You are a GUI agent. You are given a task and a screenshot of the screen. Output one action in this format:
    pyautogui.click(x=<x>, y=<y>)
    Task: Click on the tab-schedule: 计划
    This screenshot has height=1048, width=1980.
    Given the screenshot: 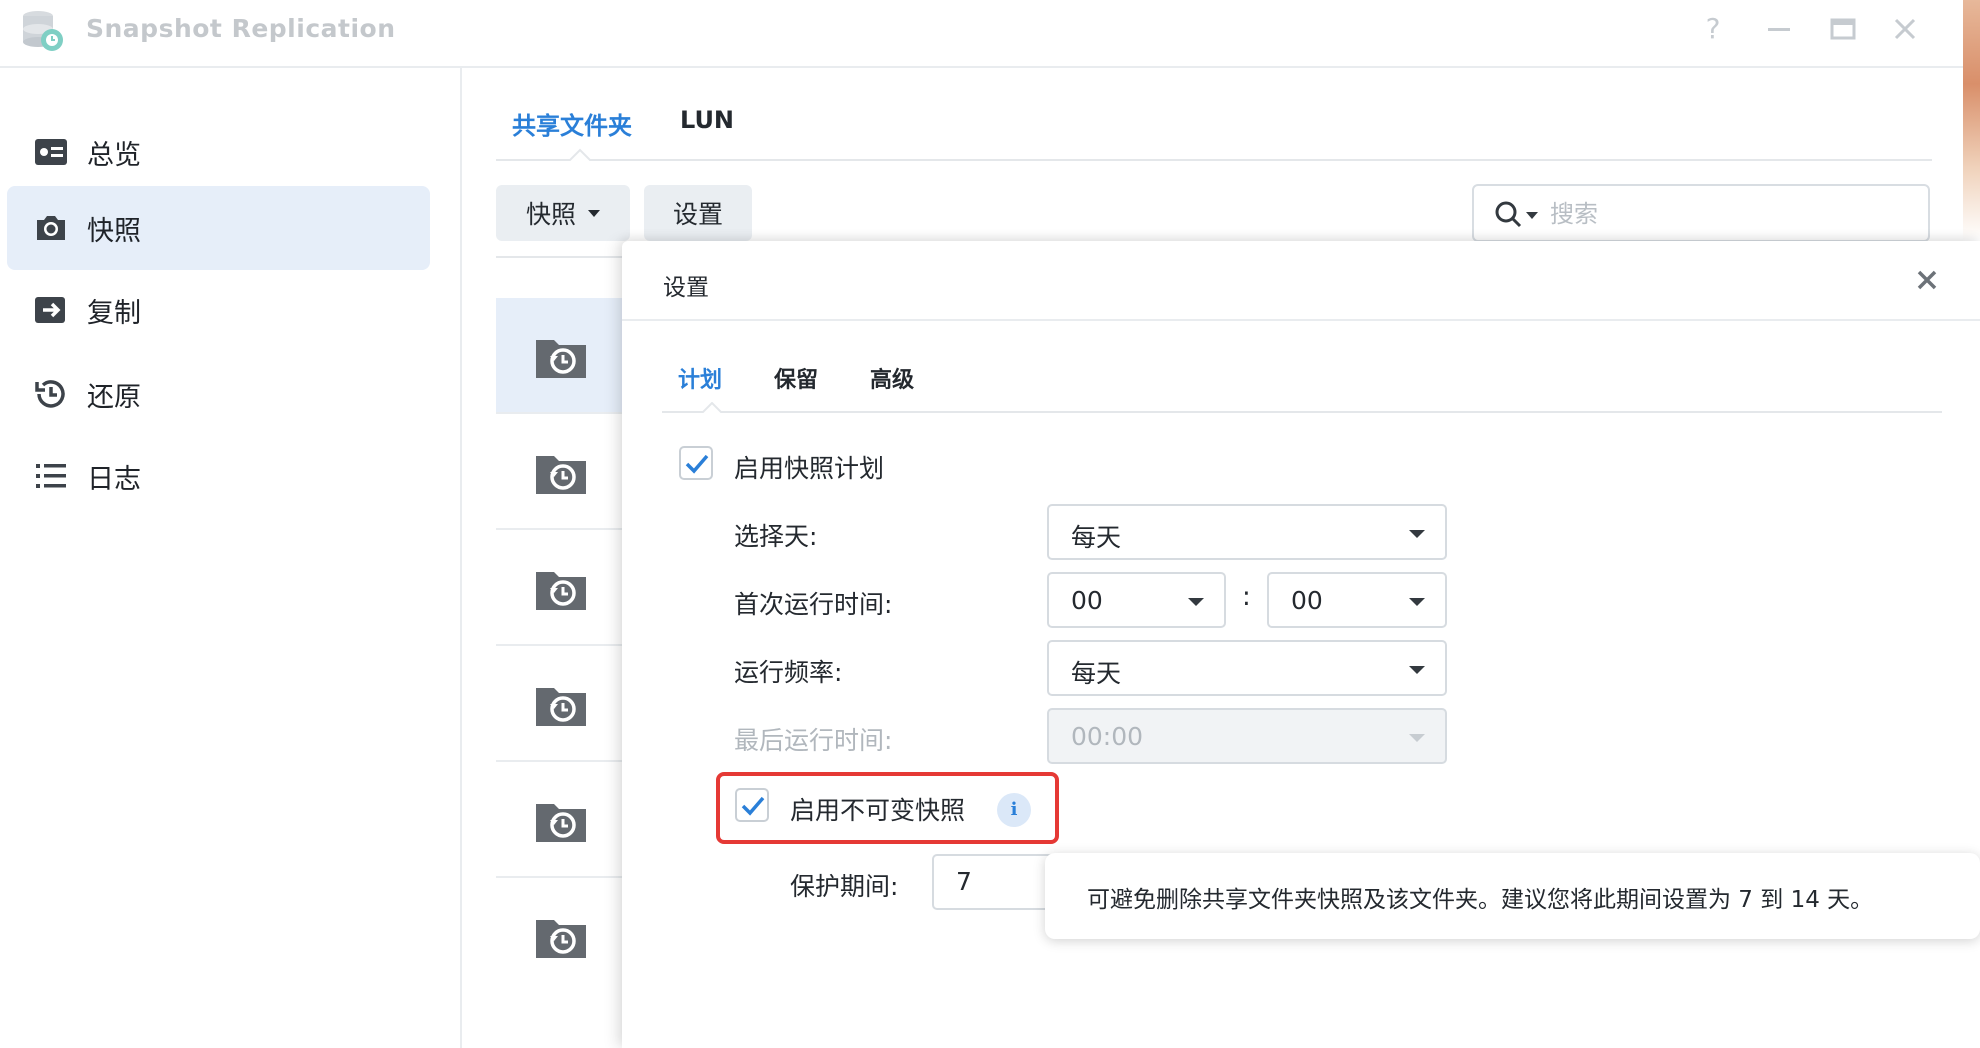 What is the action you would take?
    pyautogui.click(x=700, y=378)
    